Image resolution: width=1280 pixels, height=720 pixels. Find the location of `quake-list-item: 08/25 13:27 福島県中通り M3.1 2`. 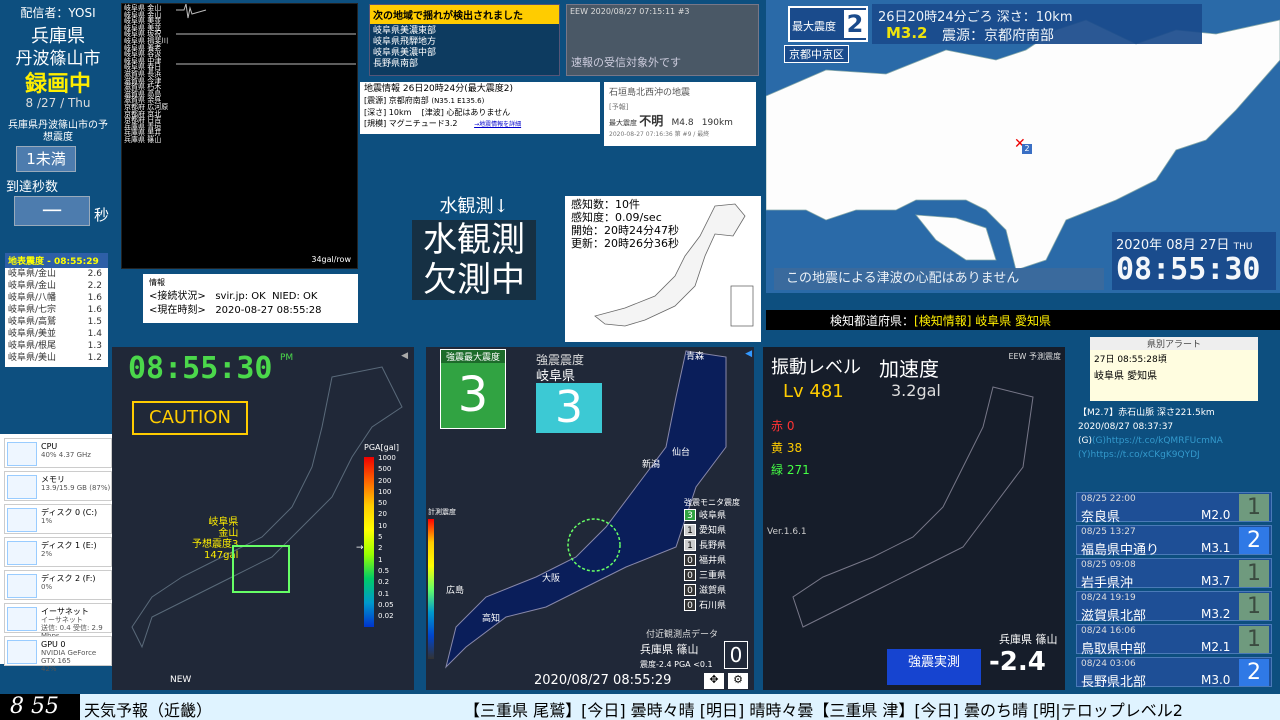

quake-list-item: 08/25 13:27 福島県中通り M3.1 2 is located at coordinates (1174, 541).